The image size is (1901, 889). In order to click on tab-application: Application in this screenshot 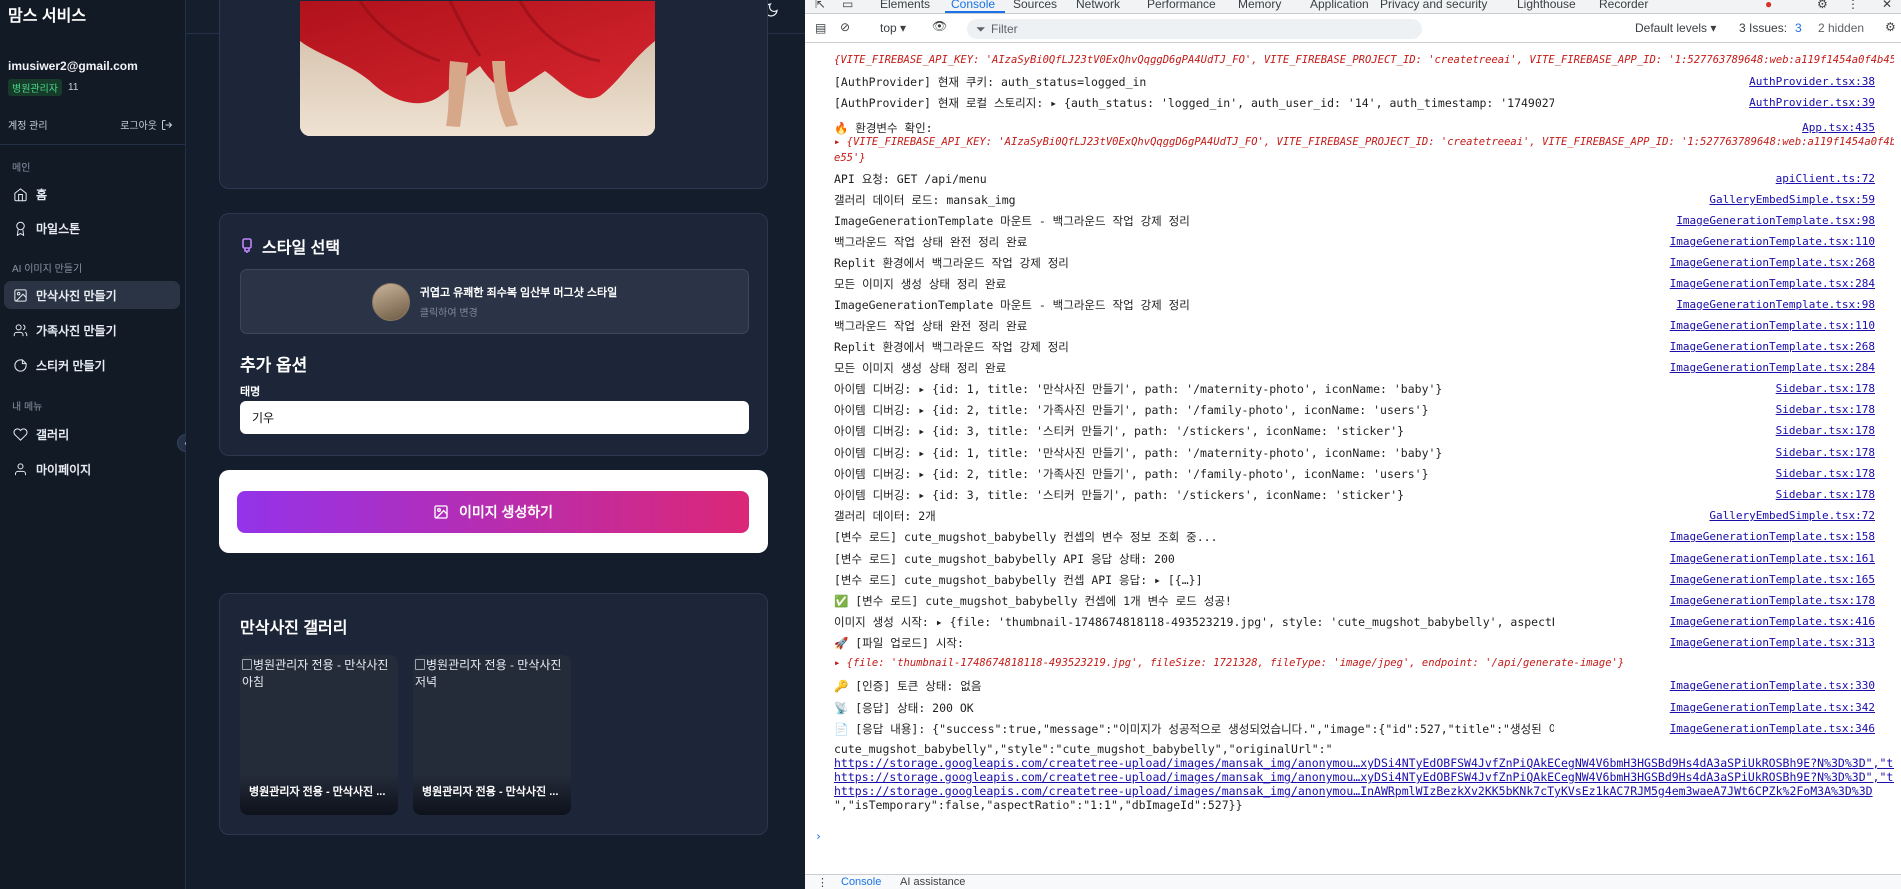, I will do `click(1339, 5)`.